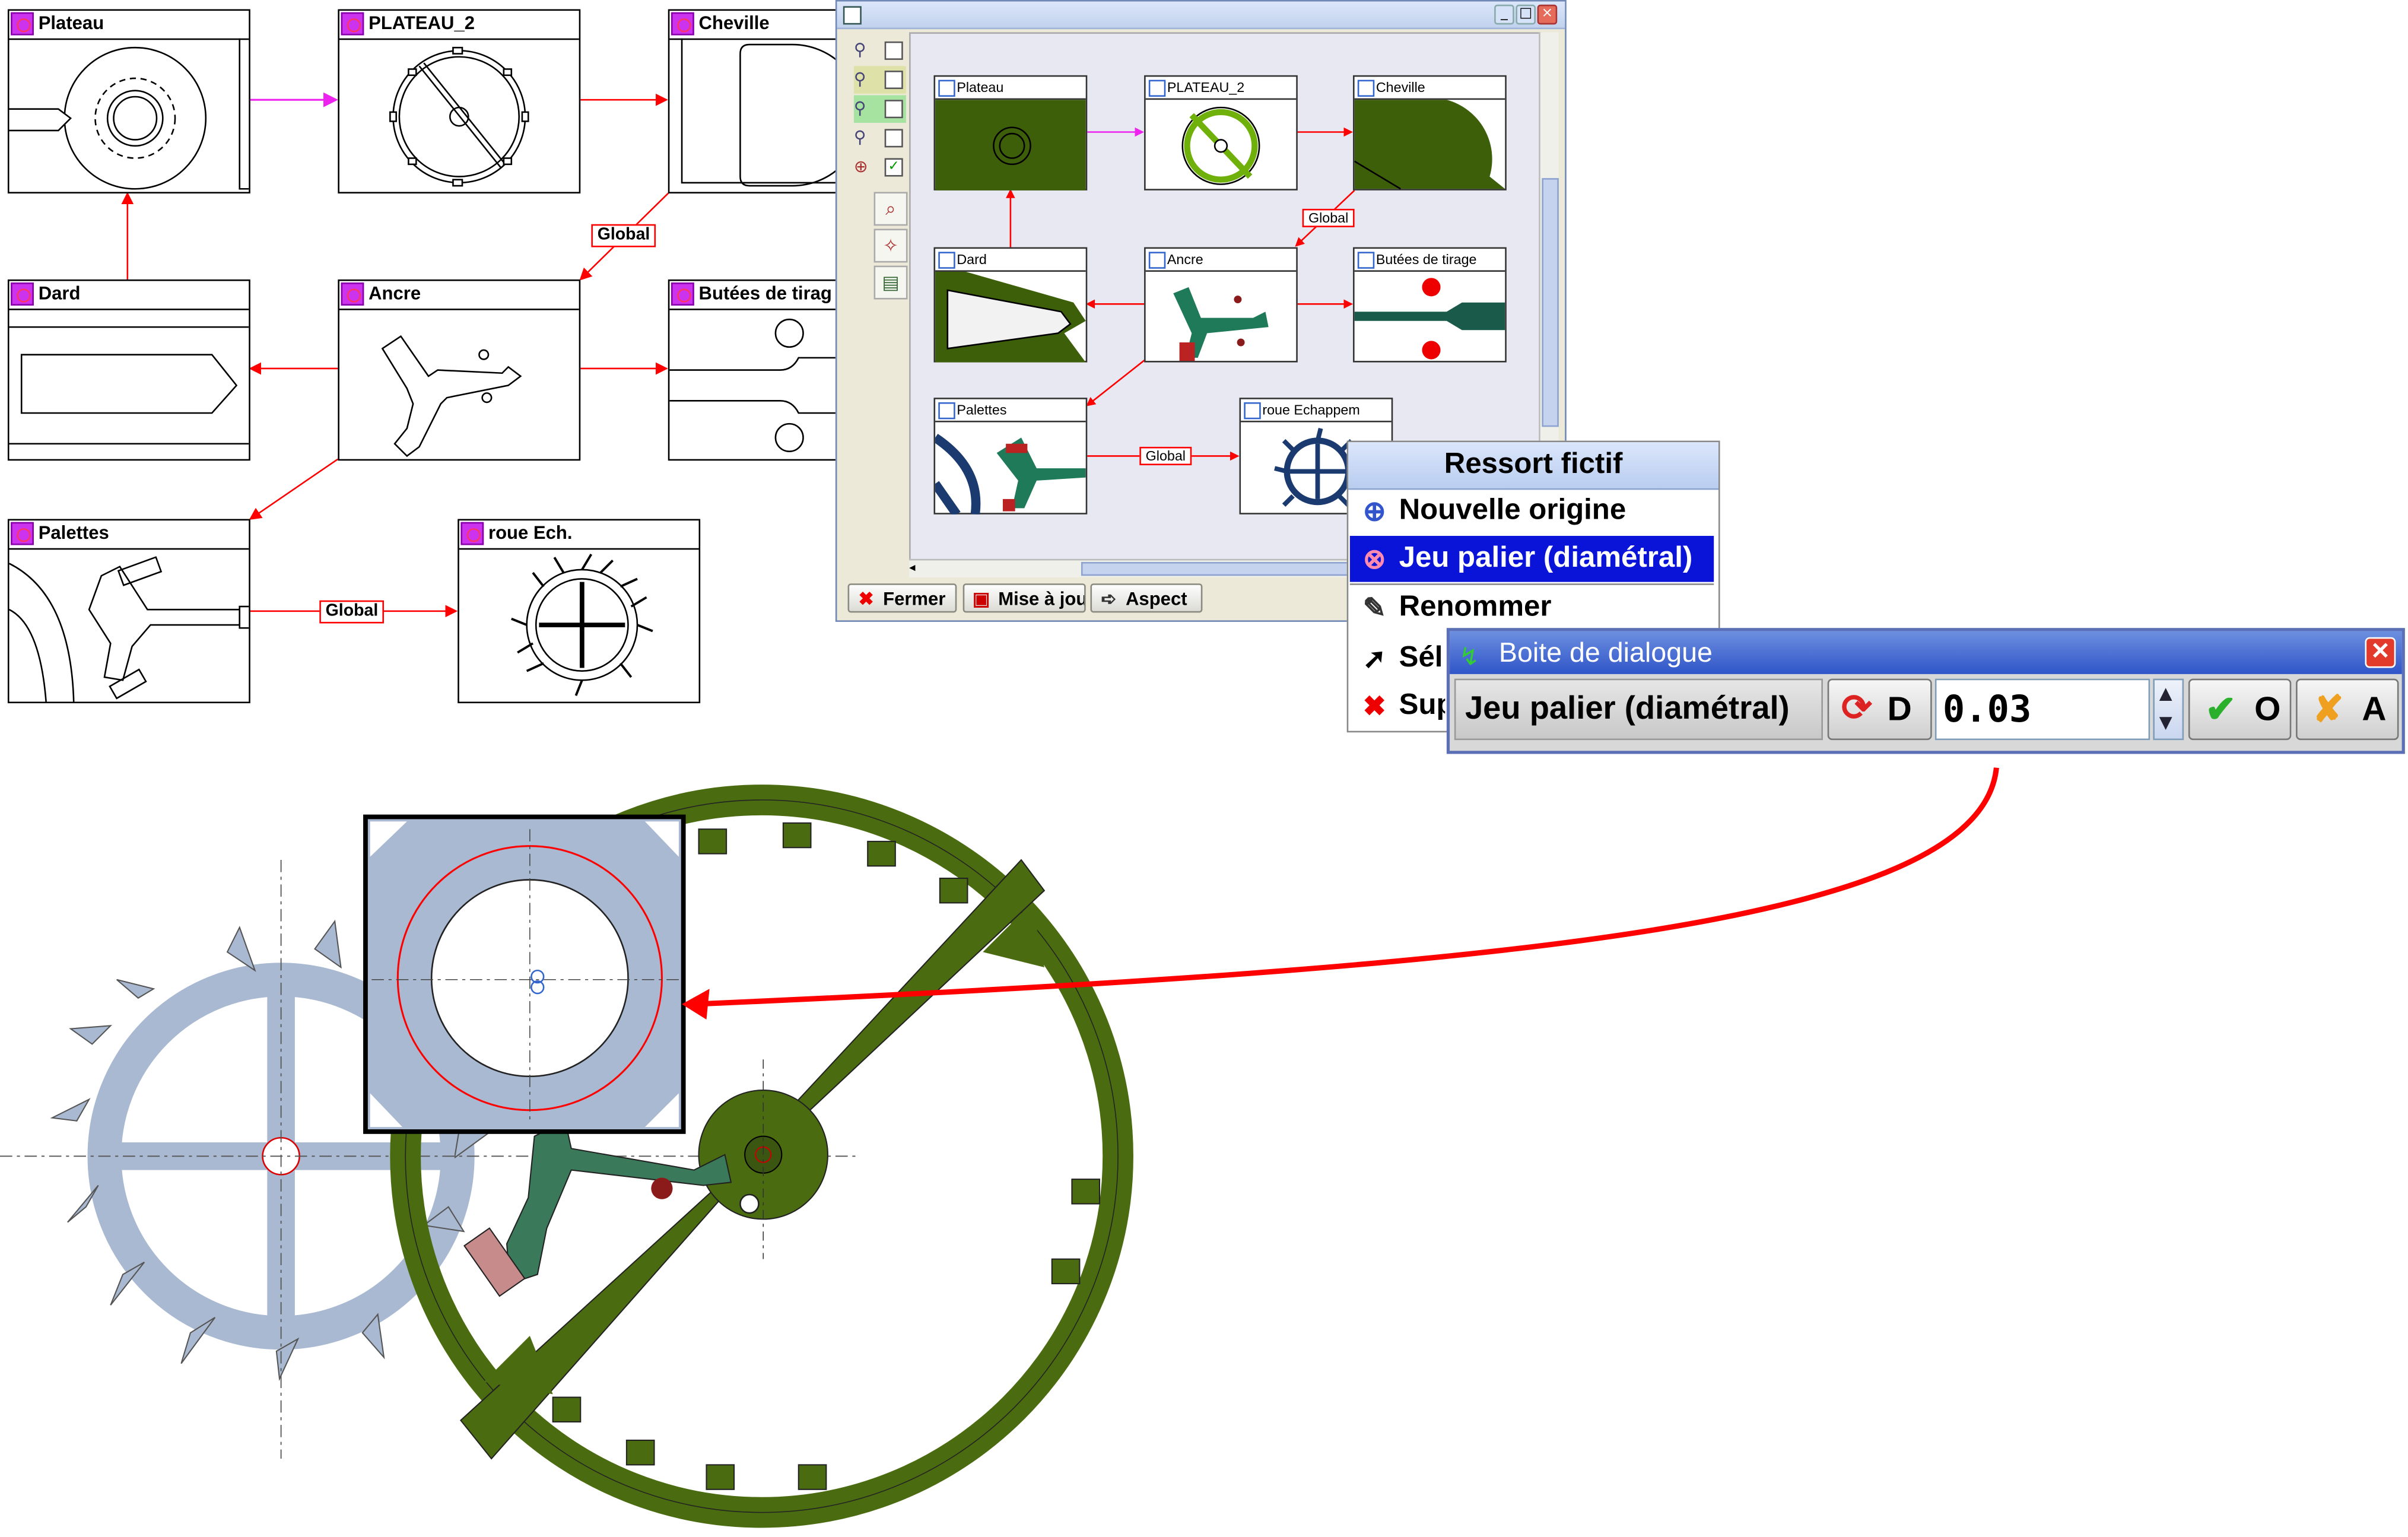 This screenshot has width=2408, height=1537. Describe the element at coordinates (1311, 410) in the screenshot. I see `mini-node-label: roue Echappem` at that location.